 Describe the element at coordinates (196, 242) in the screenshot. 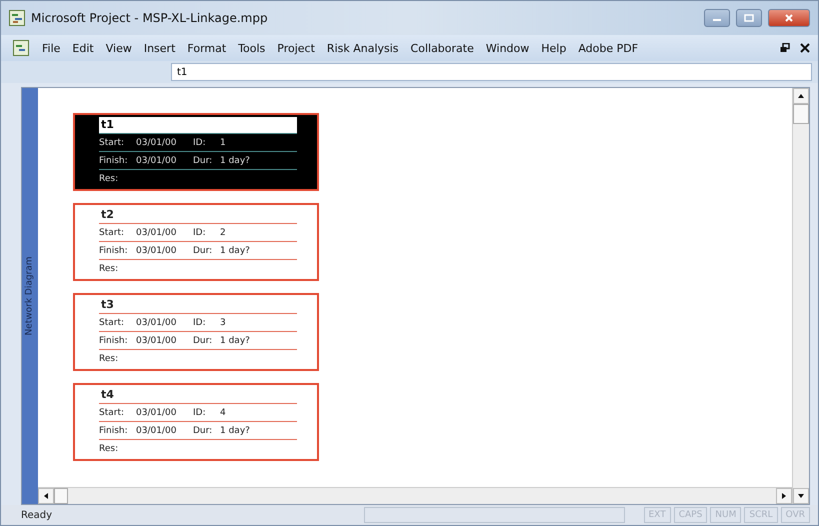

I see `task-node: t2 Start: 03/01/00 ID: 2 Finish: 03/01/00 Dur: 1 day? Res:` at that location.